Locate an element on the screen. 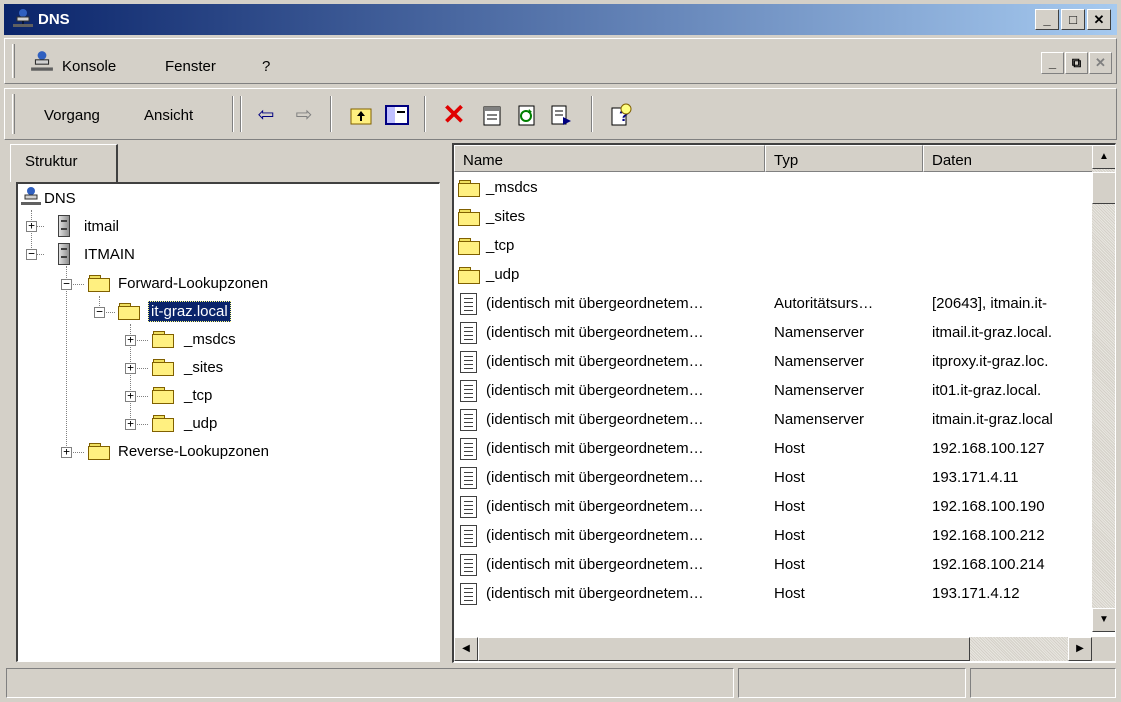 The width and height of the screenshot is (1121, 702). menu-konsole: Konsole is located at coordinates (89, 66).